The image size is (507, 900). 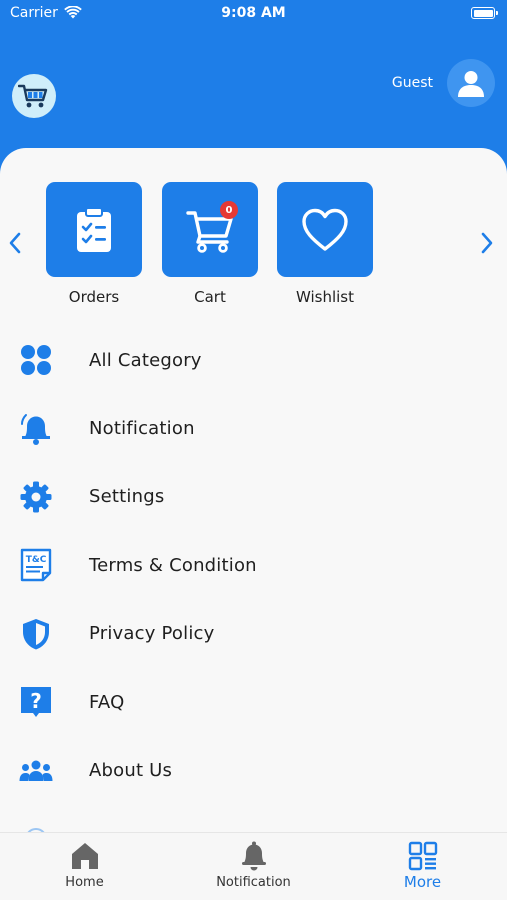 I want to click on chevron-right-icon, so click(x=487, y=243).